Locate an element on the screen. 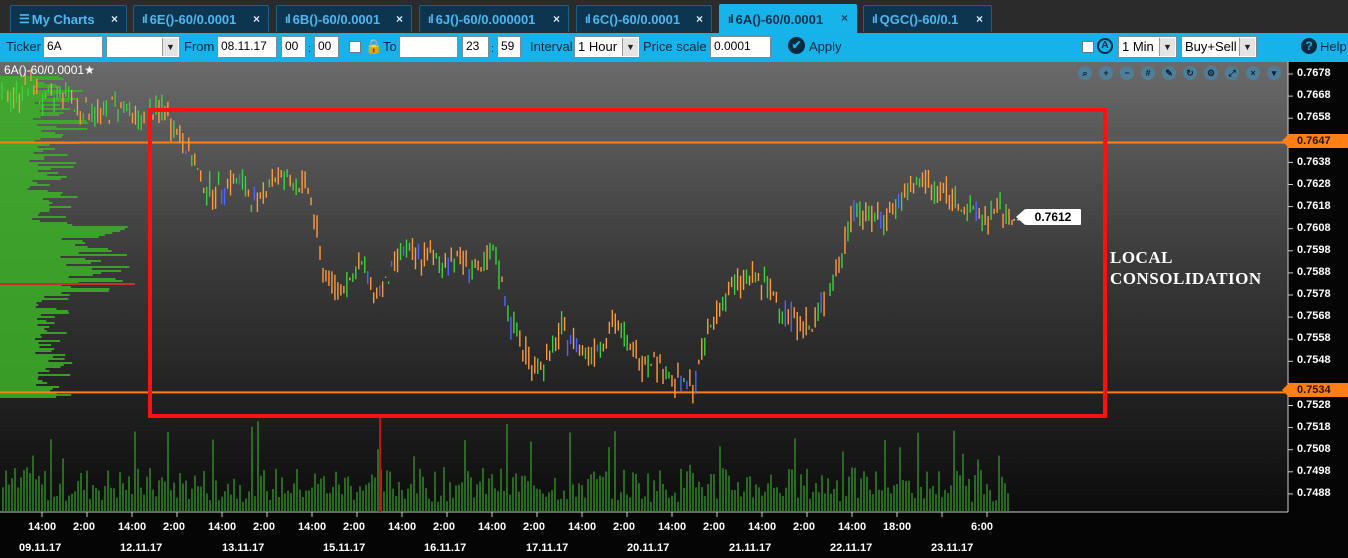 The width and height of the screenshot is (1348, 558). zoom-in-icon: + is located at coordinates (1106, 73).